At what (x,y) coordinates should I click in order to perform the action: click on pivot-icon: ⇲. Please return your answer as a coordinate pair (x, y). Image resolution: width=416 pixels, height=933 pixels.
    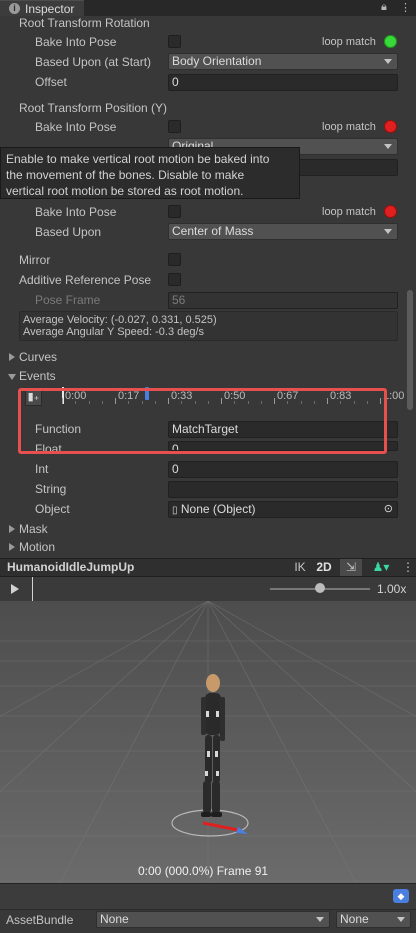
    Looking at the image, I should click on (351, 567).